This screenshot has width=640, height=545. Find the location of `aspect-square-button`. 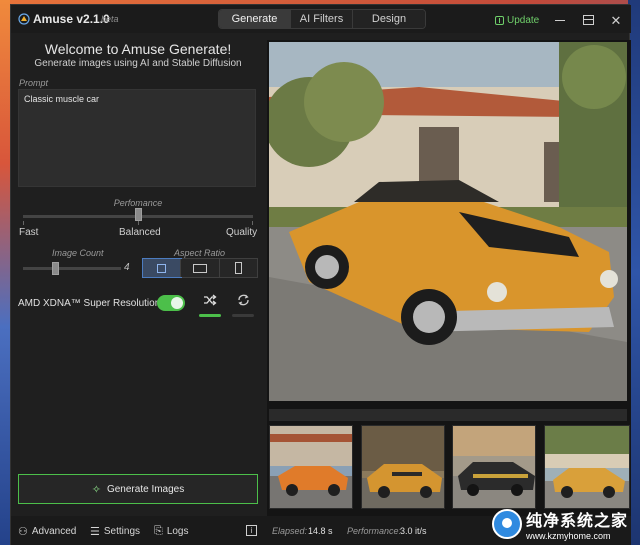

aspect-square-button is located at coordinates (162, 268).